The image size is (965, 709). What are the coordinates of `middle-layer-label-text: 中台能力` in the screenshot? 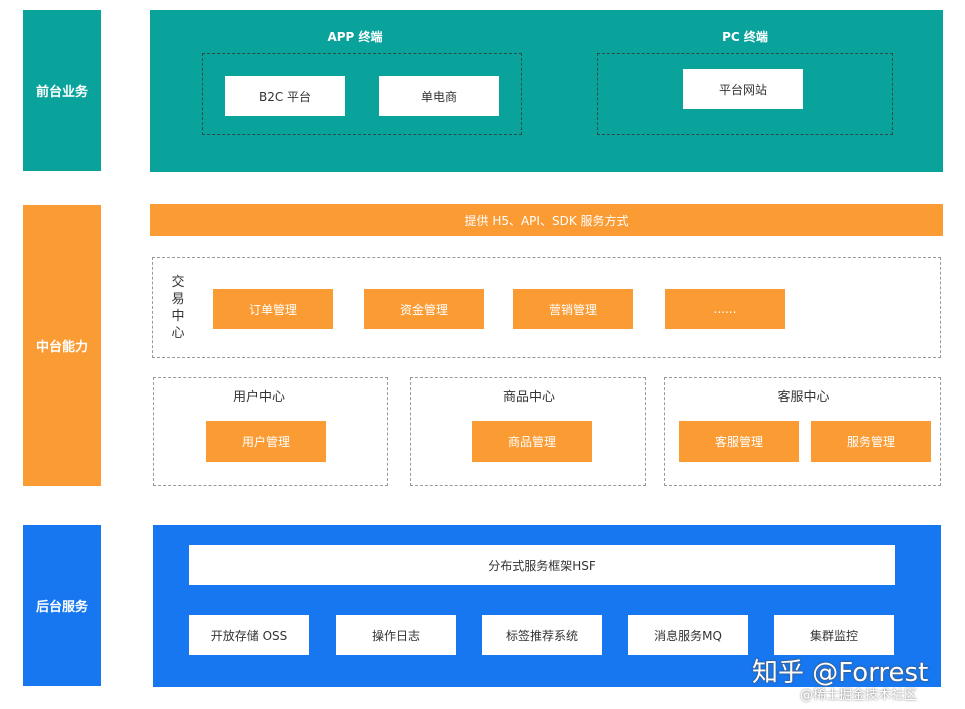 It's located at (61, 347).